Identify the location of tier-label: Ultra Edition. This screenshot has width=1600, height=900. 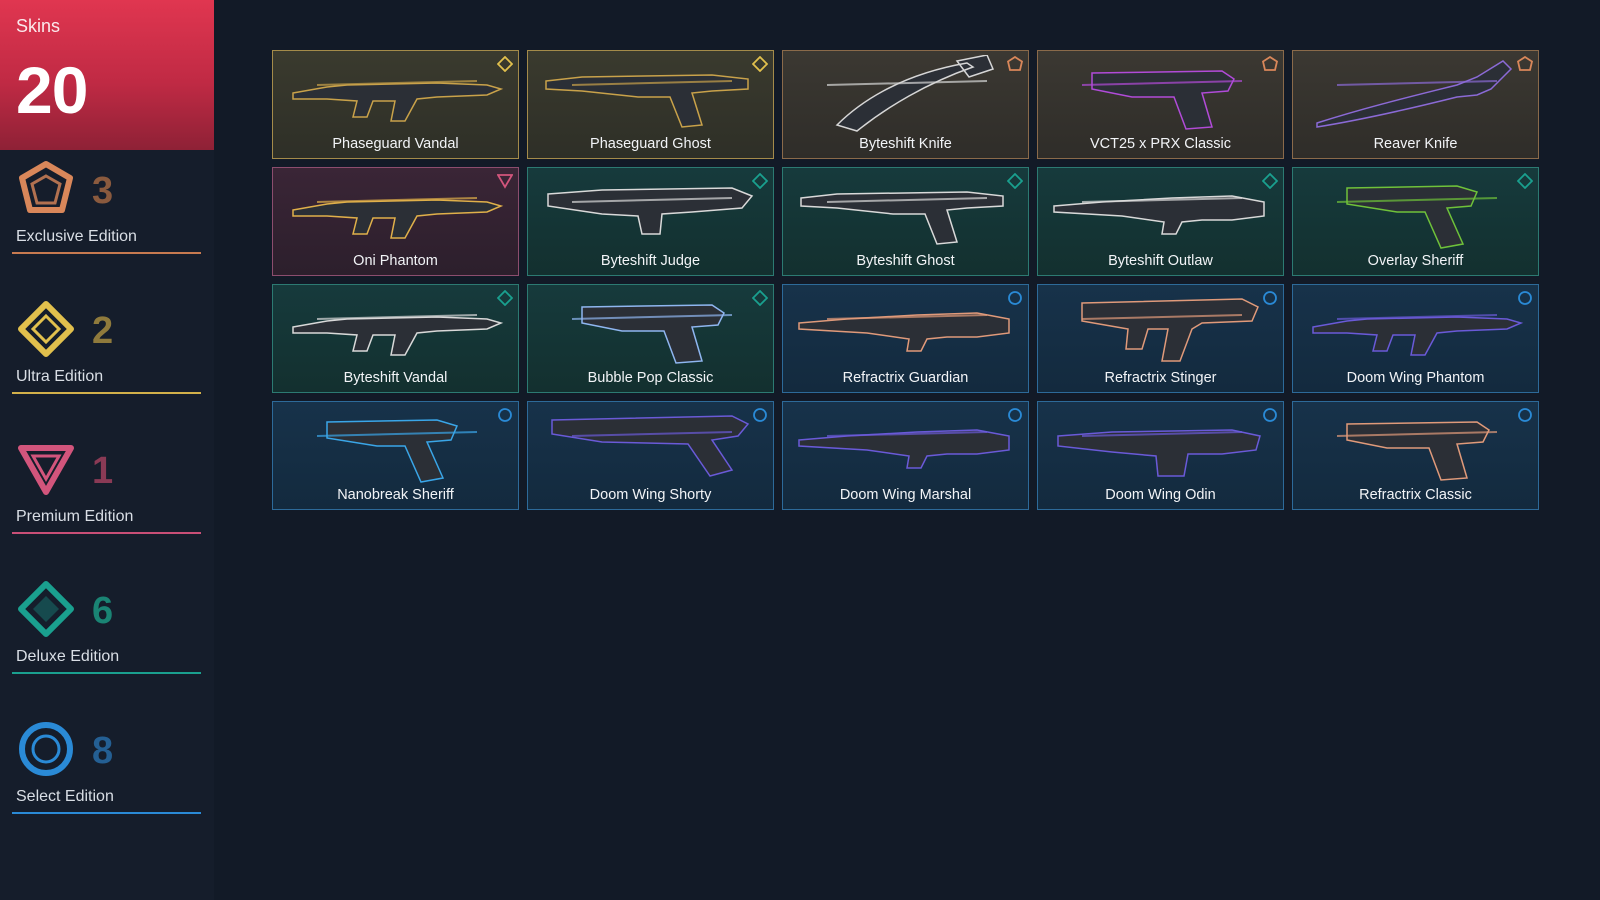
(60, 376).